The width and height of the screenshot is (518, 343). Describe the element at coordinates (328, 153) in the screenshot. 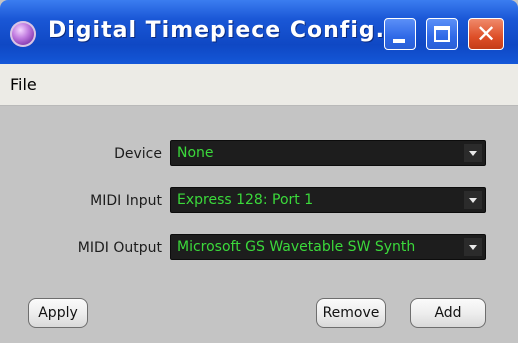

I see `device-select: None` at that location.